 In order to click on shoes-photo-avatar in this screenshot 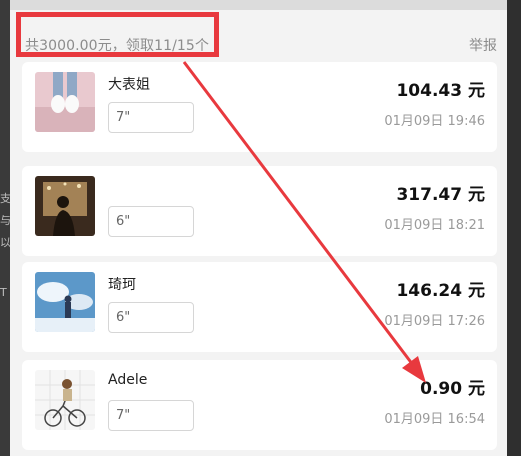, I will do `click(65, 102)`.